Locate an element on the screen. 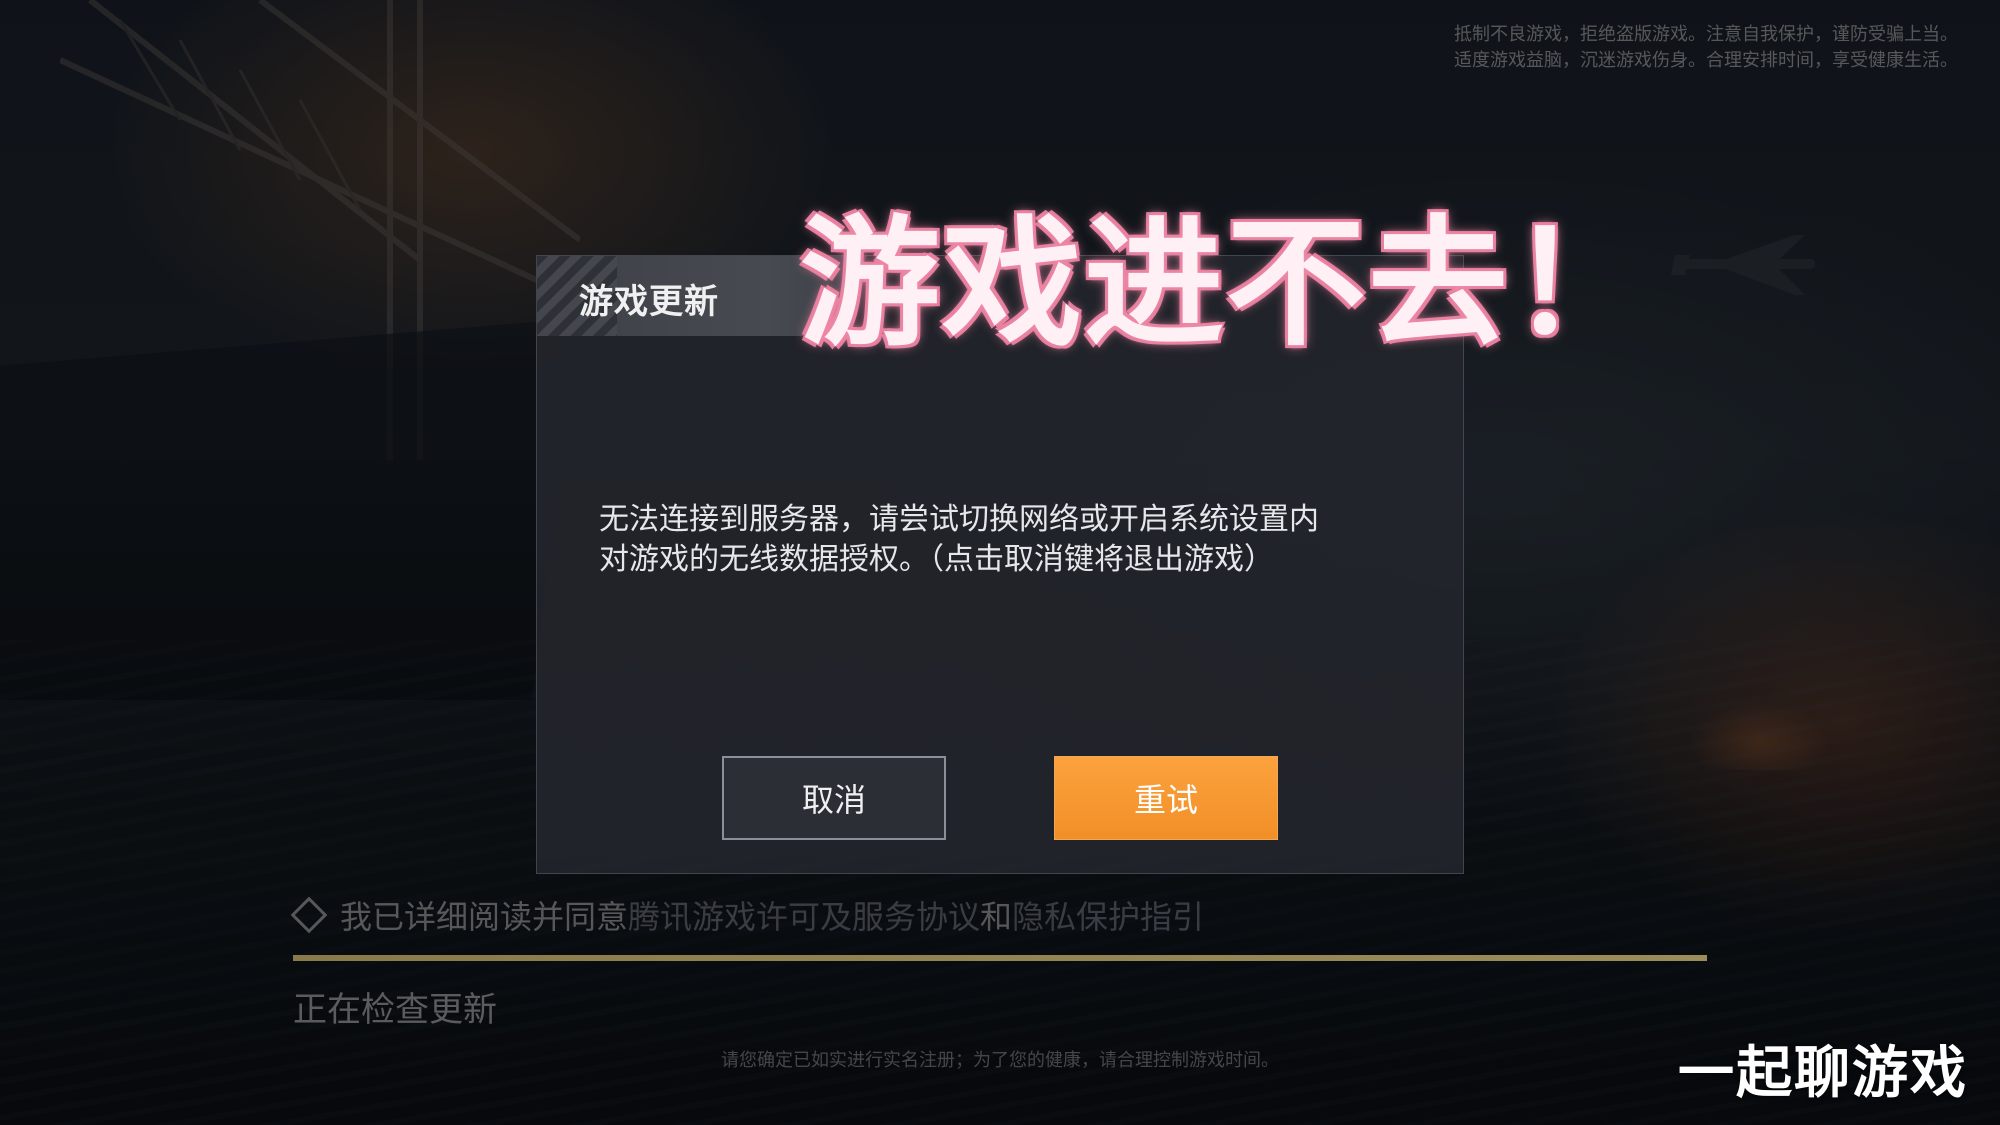 Image resolution: width=2000 pixels, height=1125 pixels. agreement-checkbox is located at coordinates (309, 915).